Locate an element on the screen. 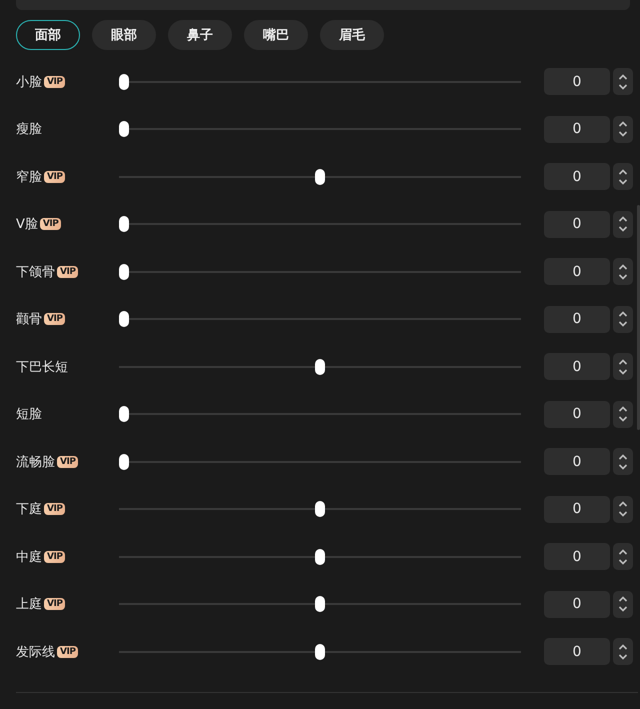 The height and width of the screenshot is (709, 640). slider-label: 中庭 is located at coordinates (29, 557).